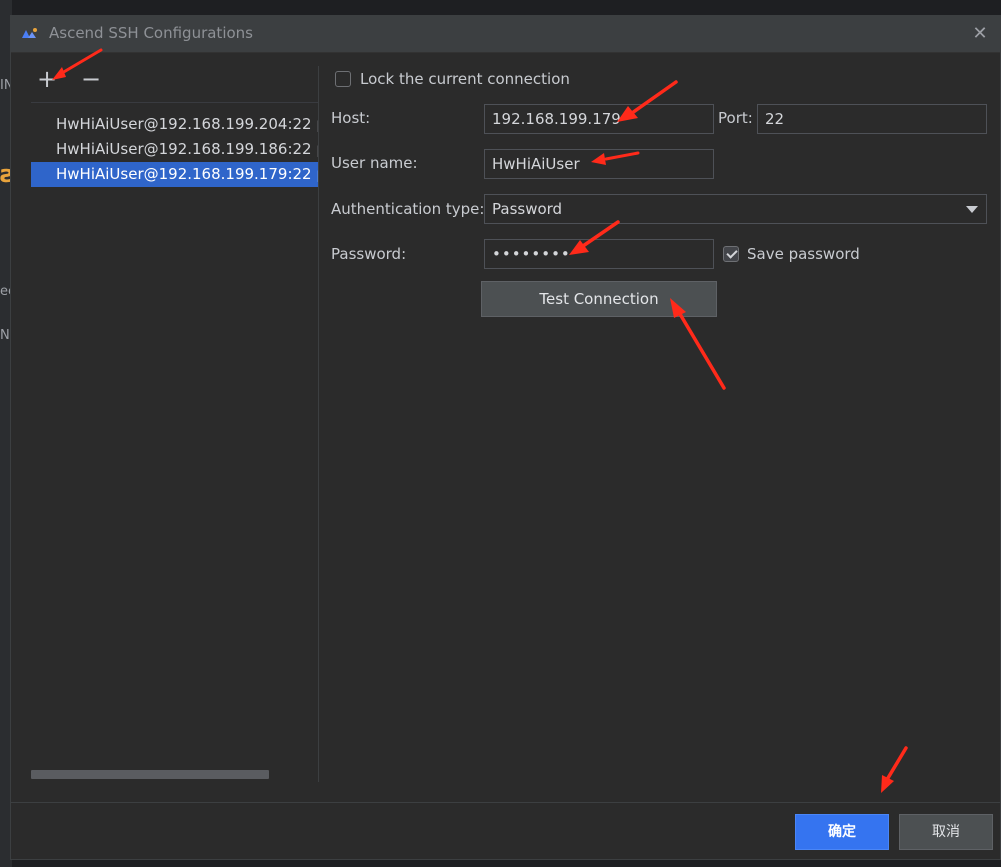 The height and width of the screenshot is (867, 1001). I want to click on password-input: ••••••••, so click(599, 254).